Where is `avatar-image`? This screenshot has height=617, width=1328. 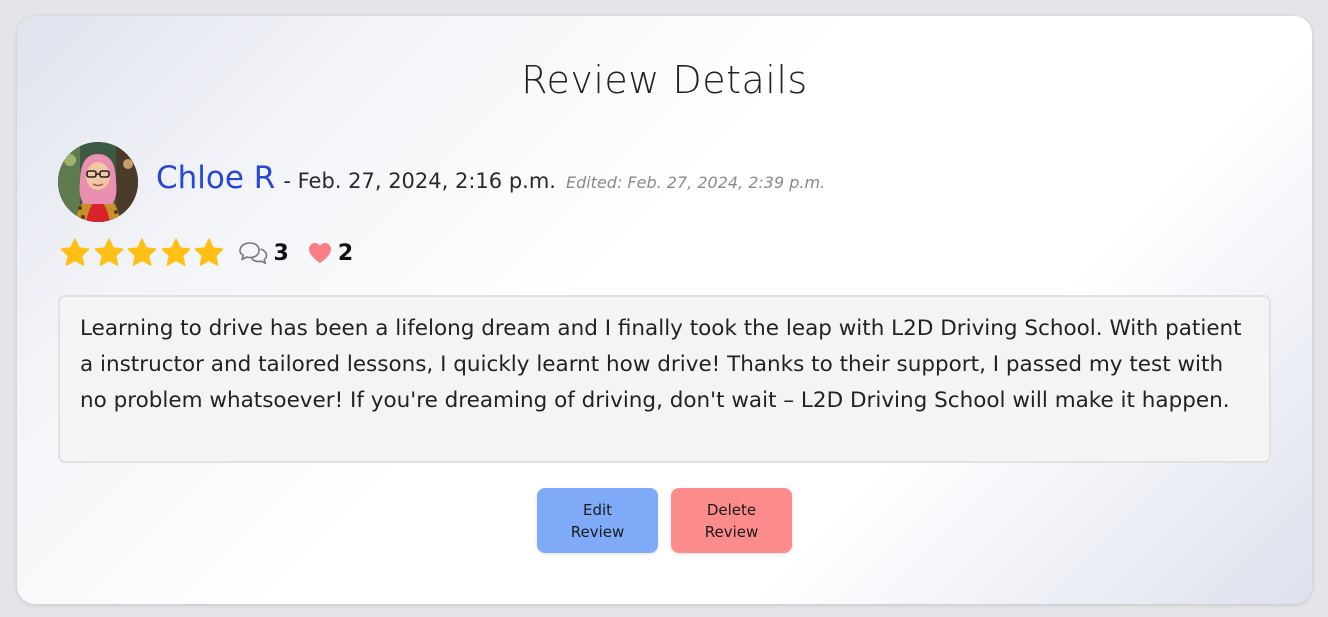
avatar-image is located at coordinates (98, 182).